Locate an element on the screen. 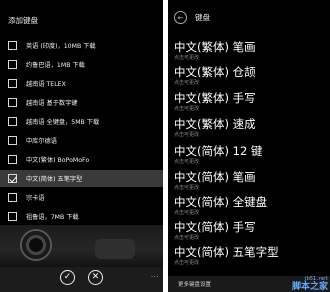 The image size is (330, 292). keyboard-list-item: 中文(繁体) 笔画 点击可更改 is located at coordinates (249, 51).